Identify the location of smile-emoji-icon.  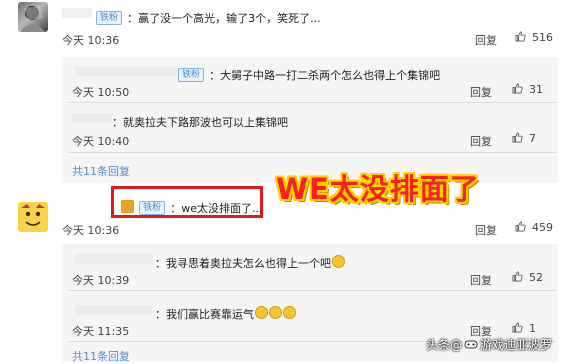
(338, 261).